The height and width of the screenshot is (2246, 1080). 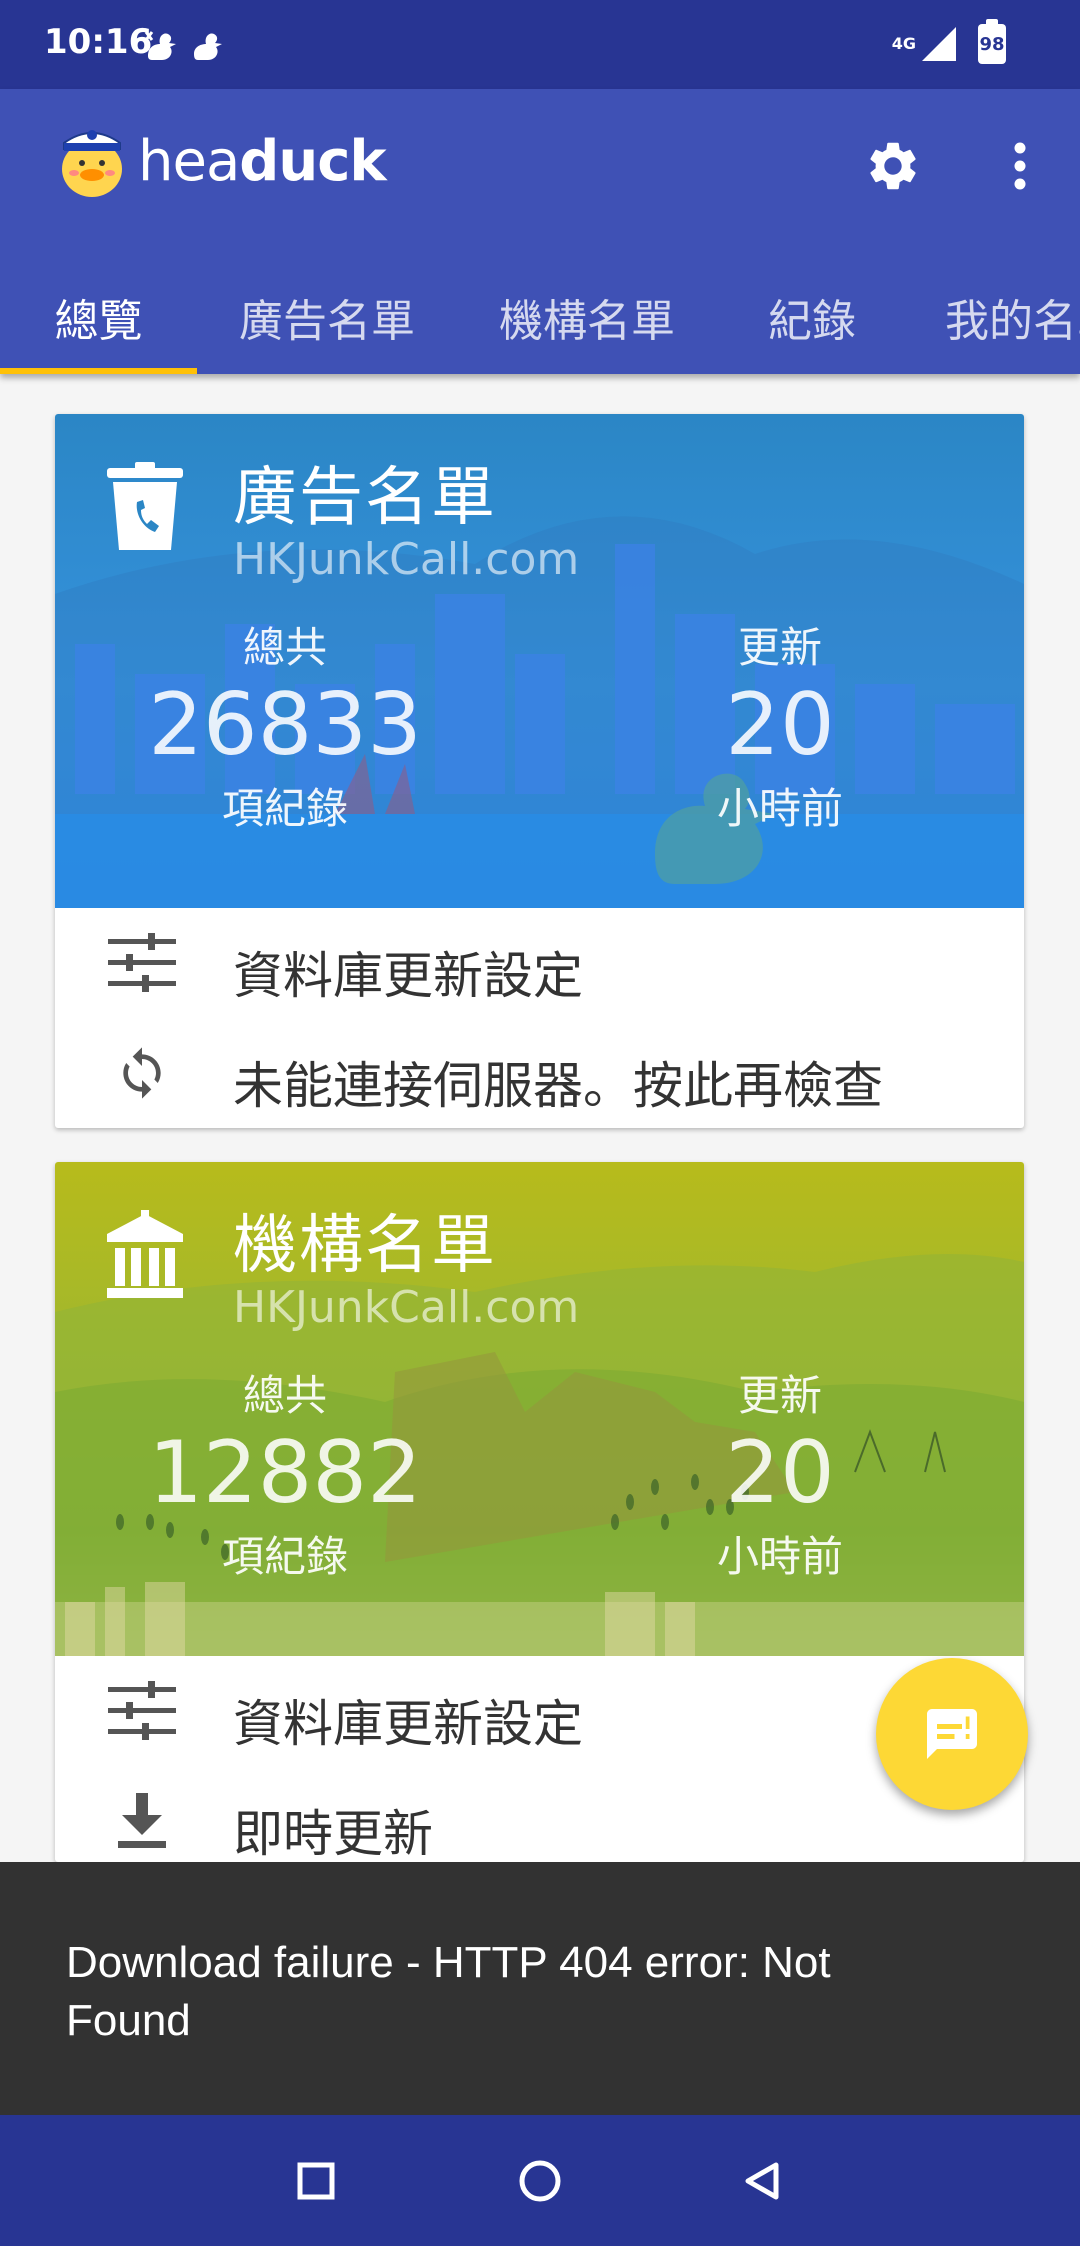 I want to click on network-type: 4G, so click(x=903, y=43).